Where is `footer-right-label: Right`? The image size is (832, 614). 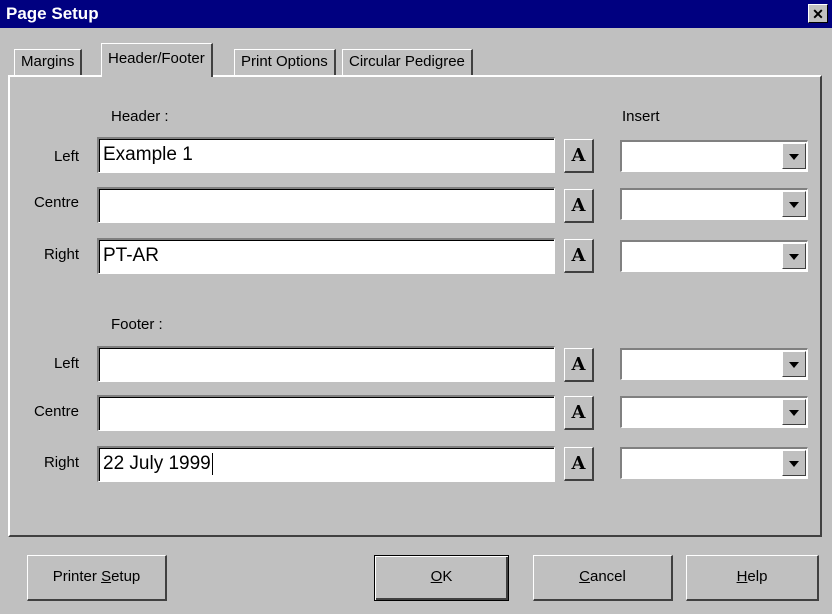
footer-right-label: Right is located at coordinates (61, 462).